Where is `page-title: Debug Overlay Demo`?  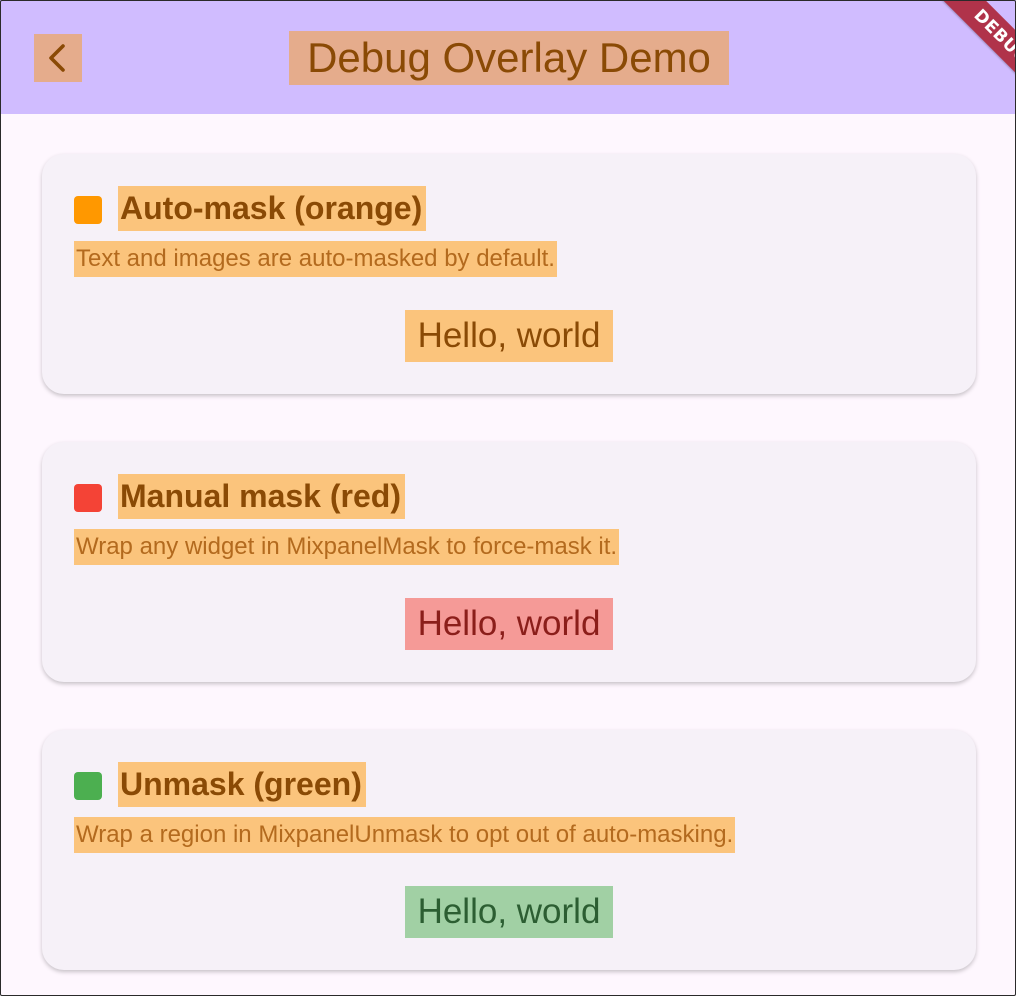
page-title: Debug Overlay Demo is located at coordinates (509, 58).